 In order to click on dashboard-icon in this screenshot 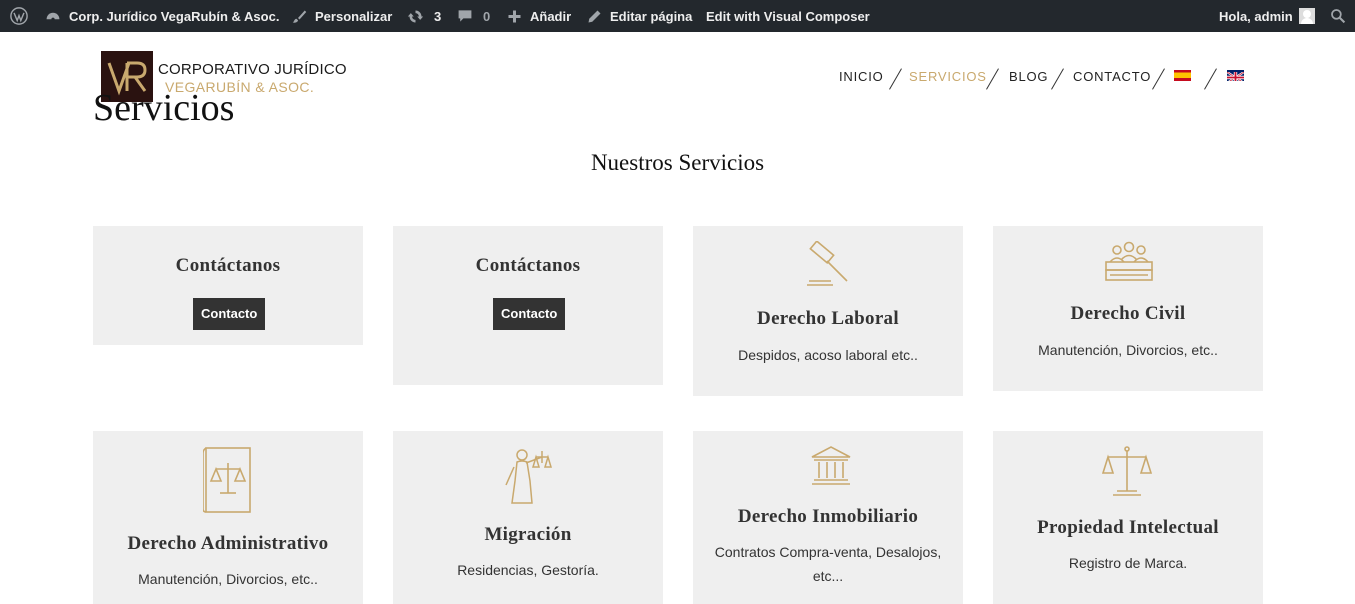, I will do `click(53, 16)`.